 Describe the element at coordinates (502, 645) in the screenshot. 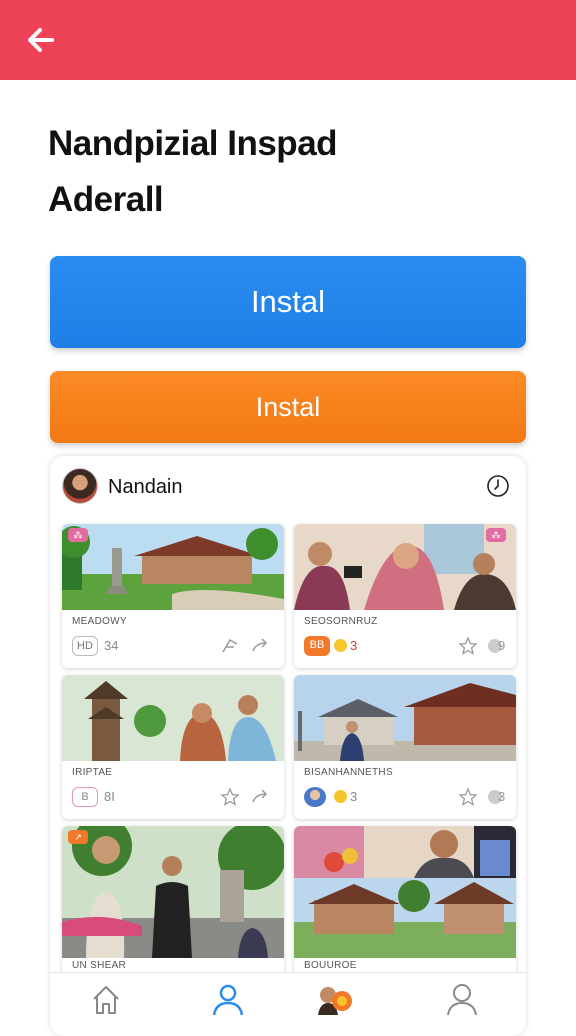

I see `chat-count: 9` at that location.